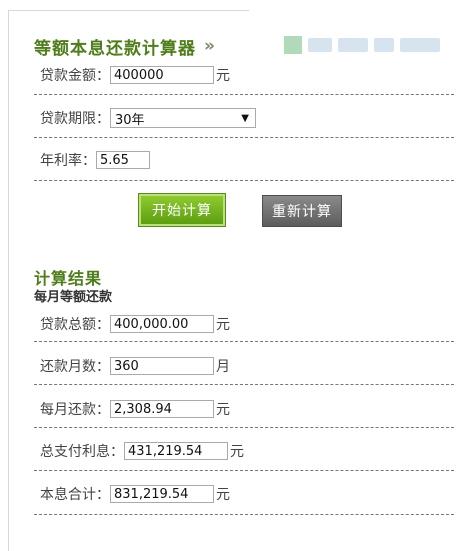  What do you see at coordinates (123, 160) in the screenshot?
I see `rate-input: 5.65` at bounding box center [123, 160].